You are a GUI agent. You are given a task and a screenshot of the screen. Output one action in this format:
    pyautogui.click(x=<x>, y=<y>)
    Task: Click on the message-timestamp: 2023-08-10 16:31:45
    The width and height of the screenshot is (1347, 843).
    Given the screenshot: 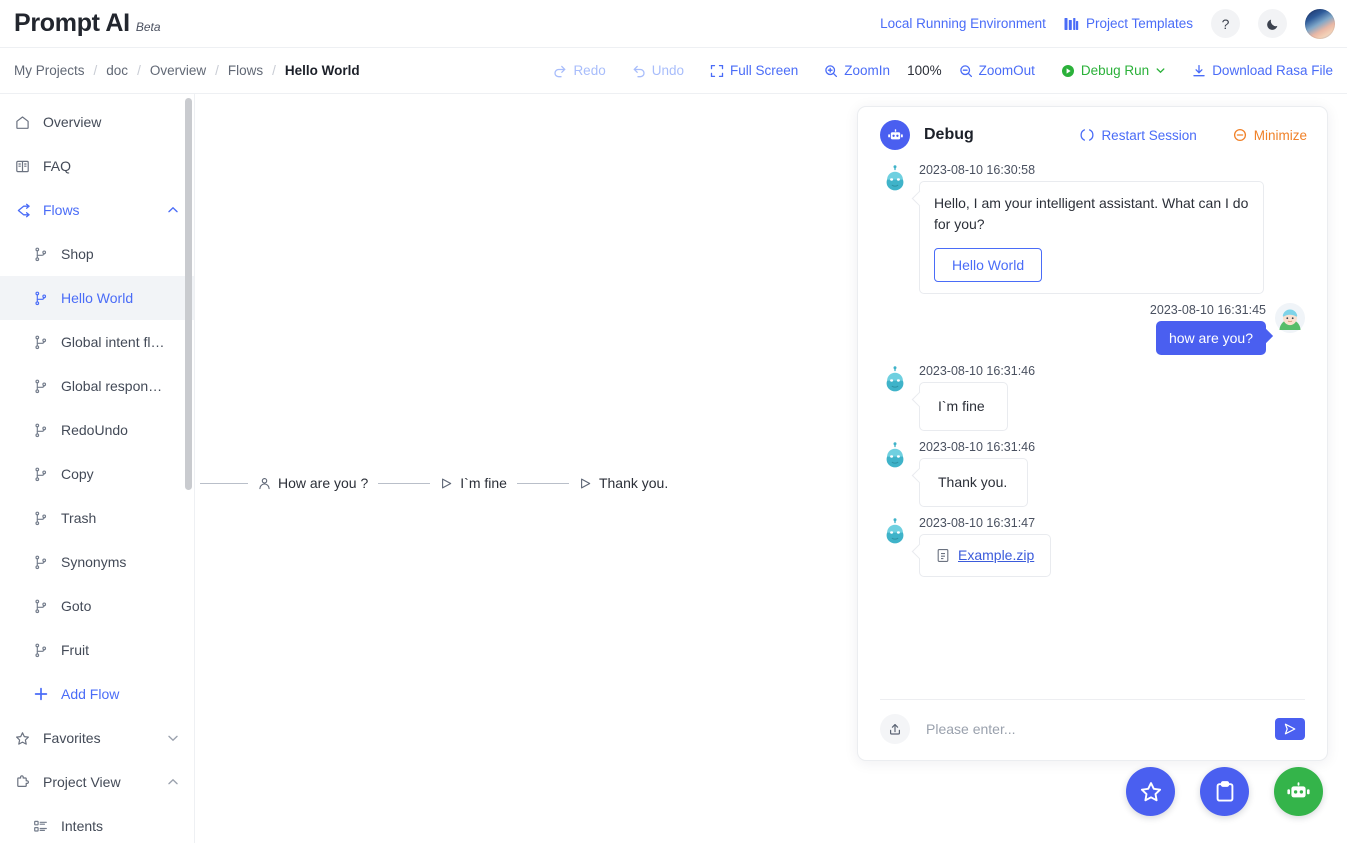 What is the action you would take?
    pyautogui.click(x=1207, y=310)
    